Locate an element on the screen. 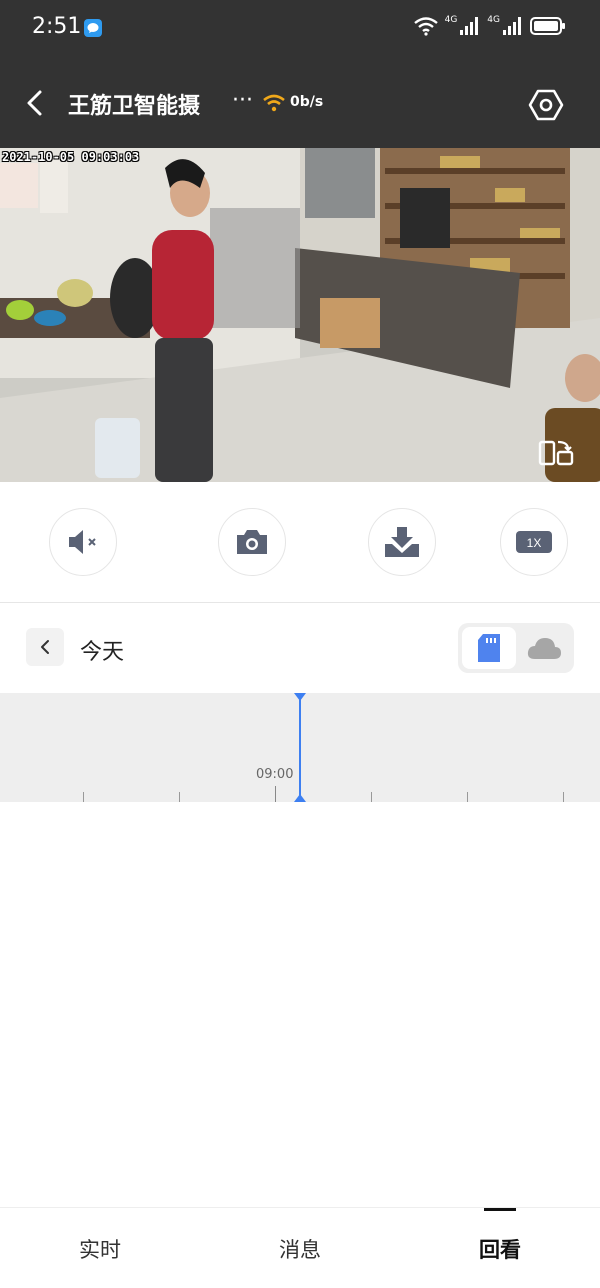 The image size is (600, 1288). storage-source-toggle is located at coordinates (516, 648).